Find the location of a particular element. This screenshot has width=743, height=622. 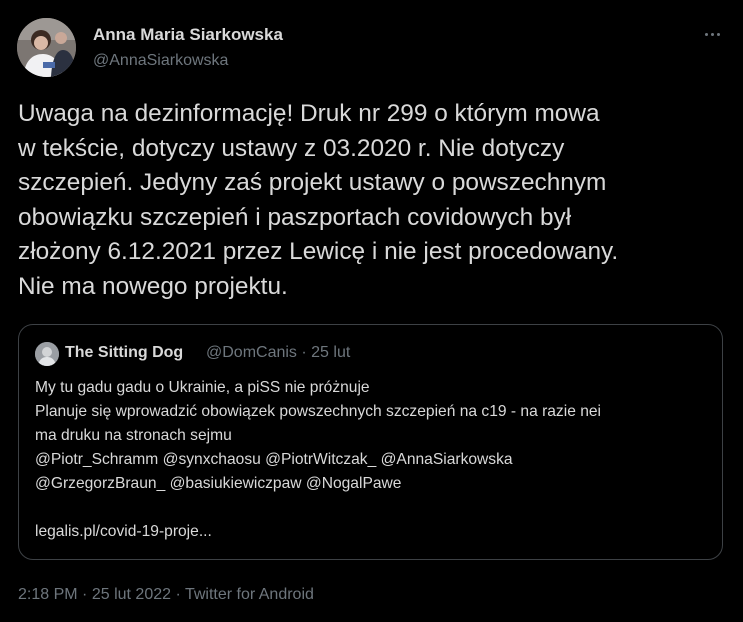

quoted-author-meta: @DomCanis · 25 lut is located at coordinates (278, 352).